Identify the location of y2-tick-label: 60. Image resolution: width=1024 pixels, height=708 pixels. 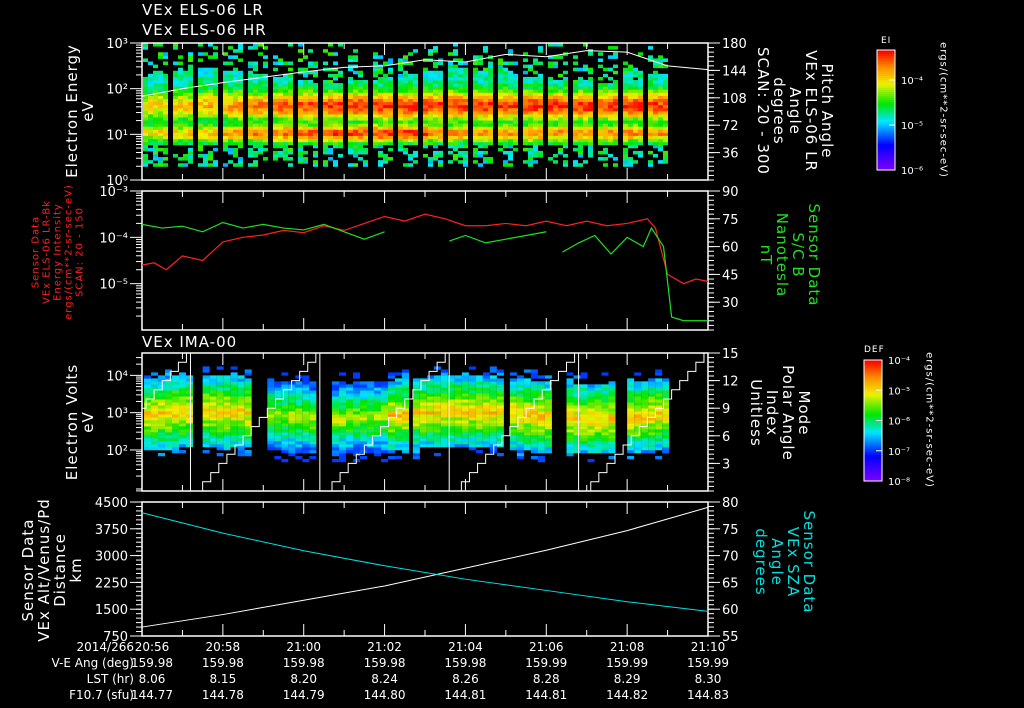
(730, 248).